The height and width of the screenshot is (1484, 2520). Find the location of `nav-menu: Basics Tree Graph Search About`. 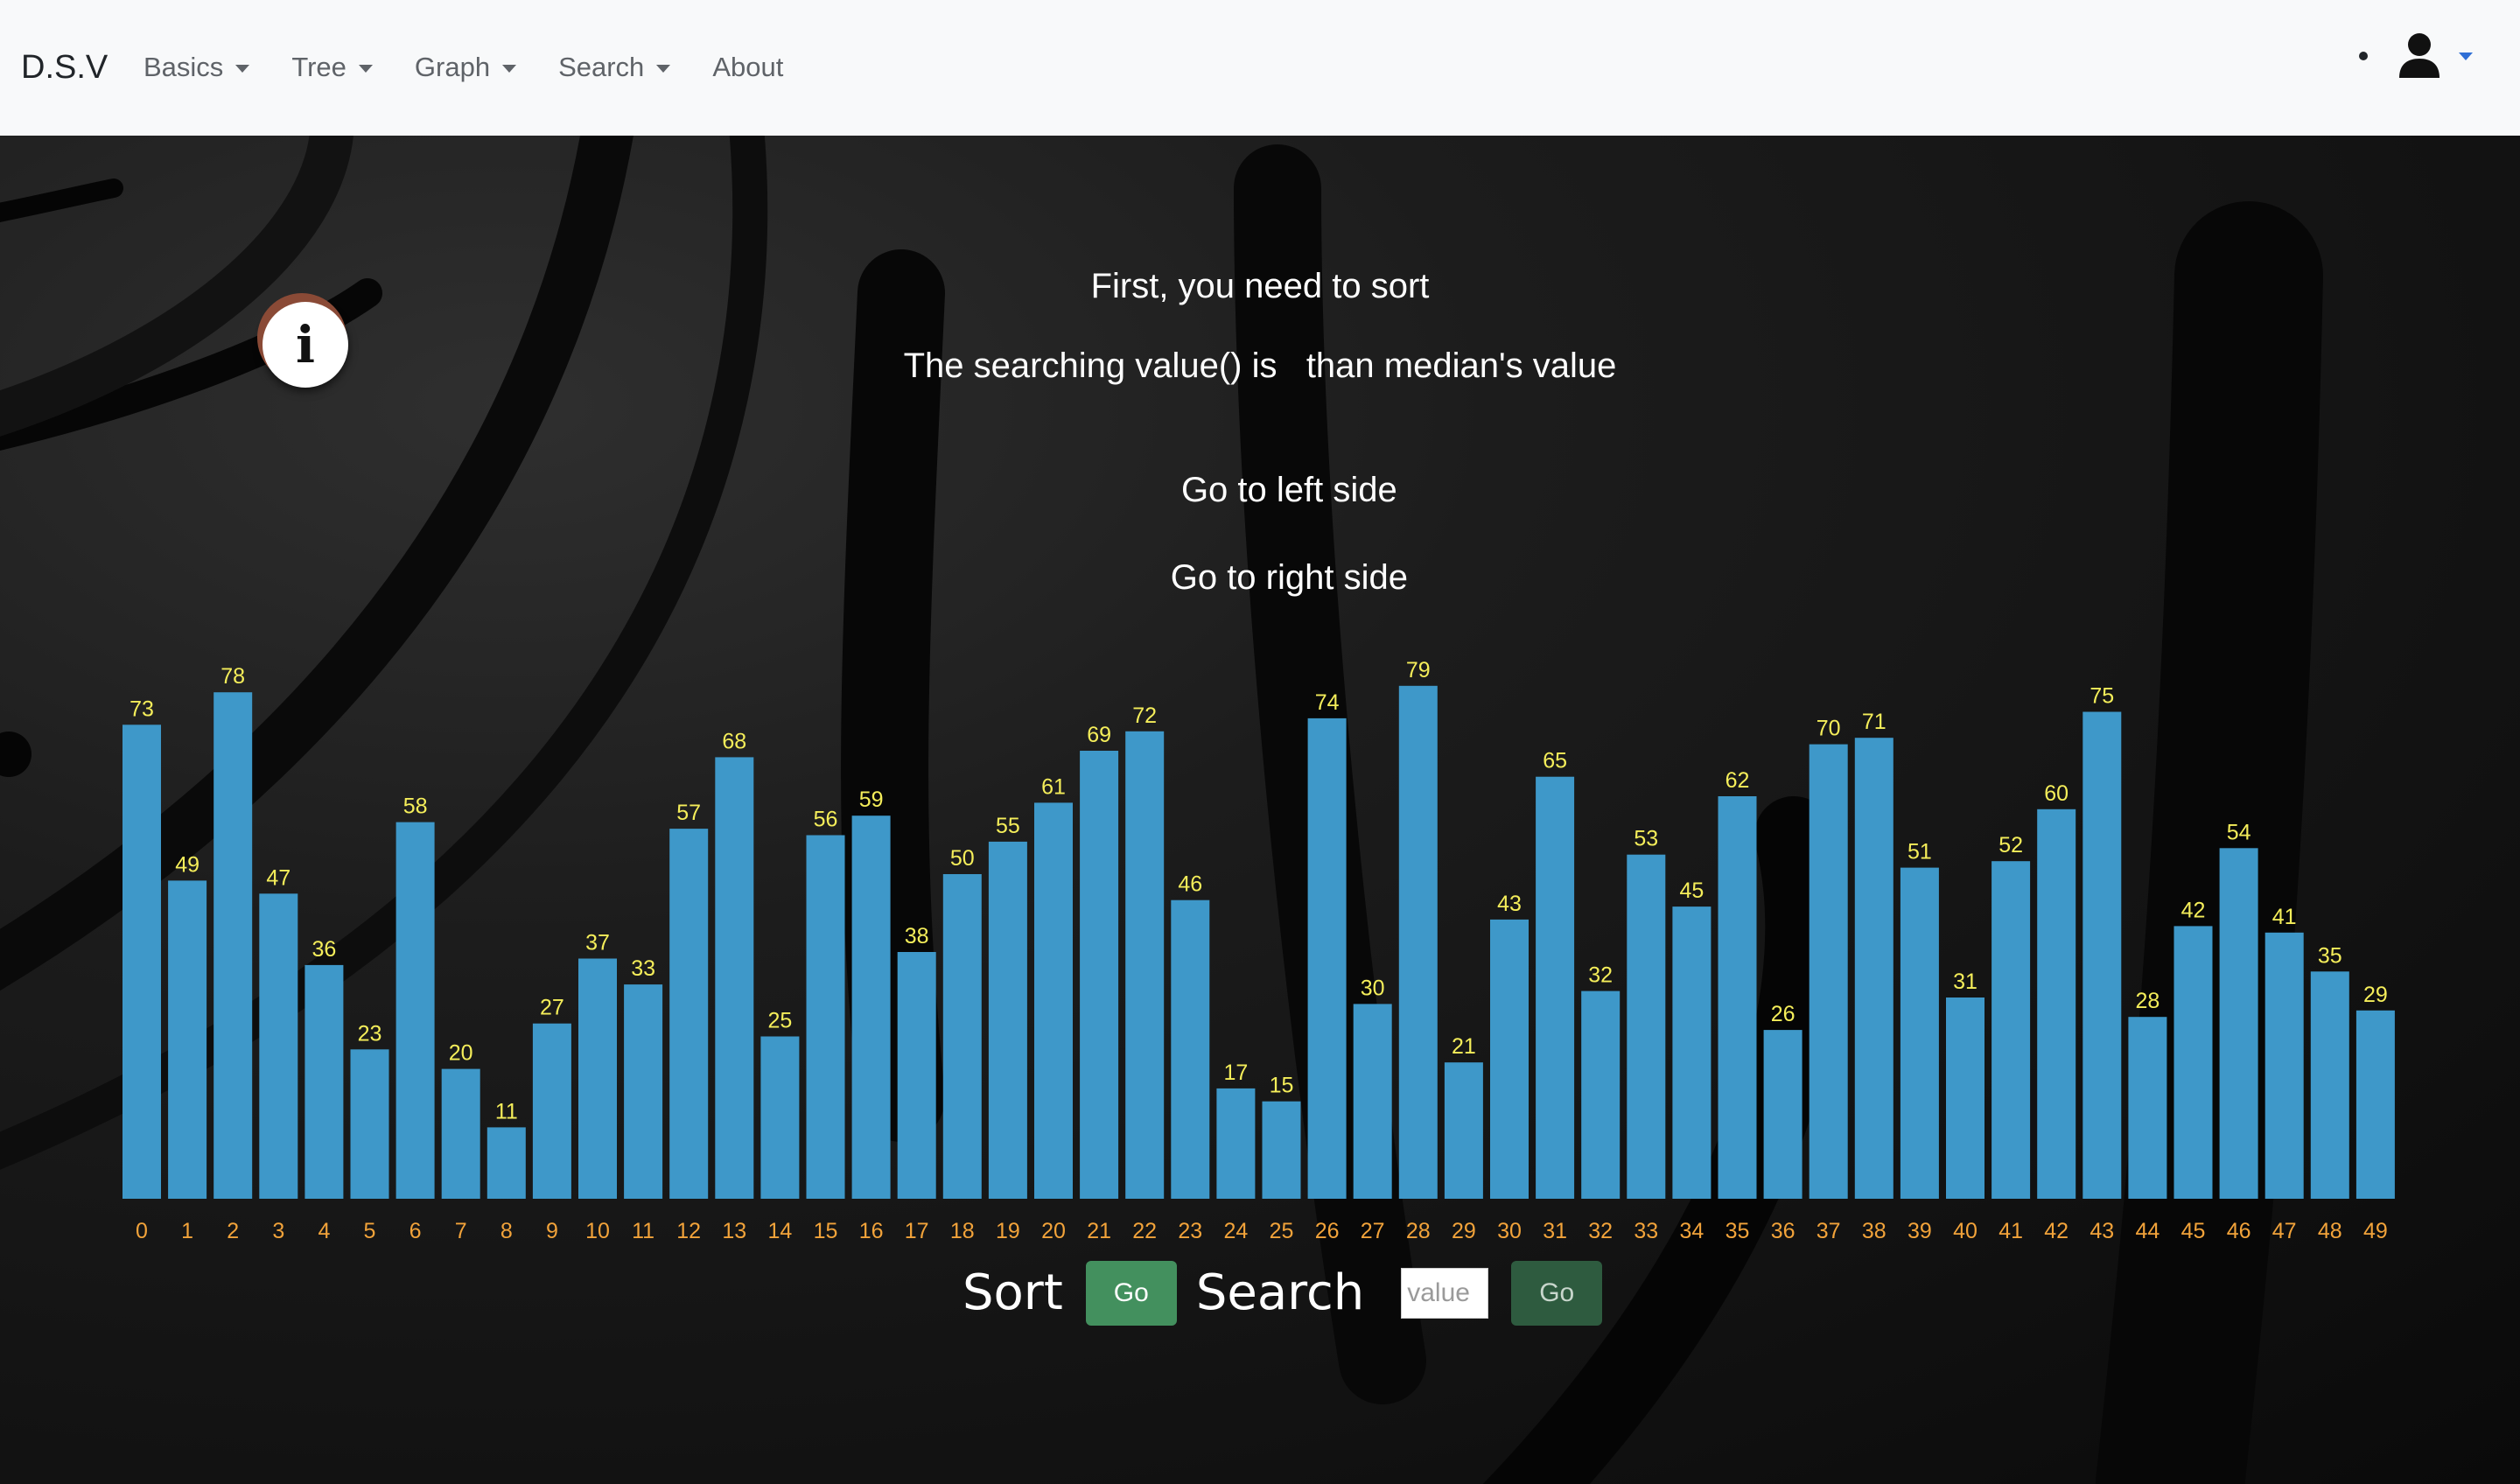

nav-menu: Basics Tree Graph Search About is located at coordinates (463, 67).